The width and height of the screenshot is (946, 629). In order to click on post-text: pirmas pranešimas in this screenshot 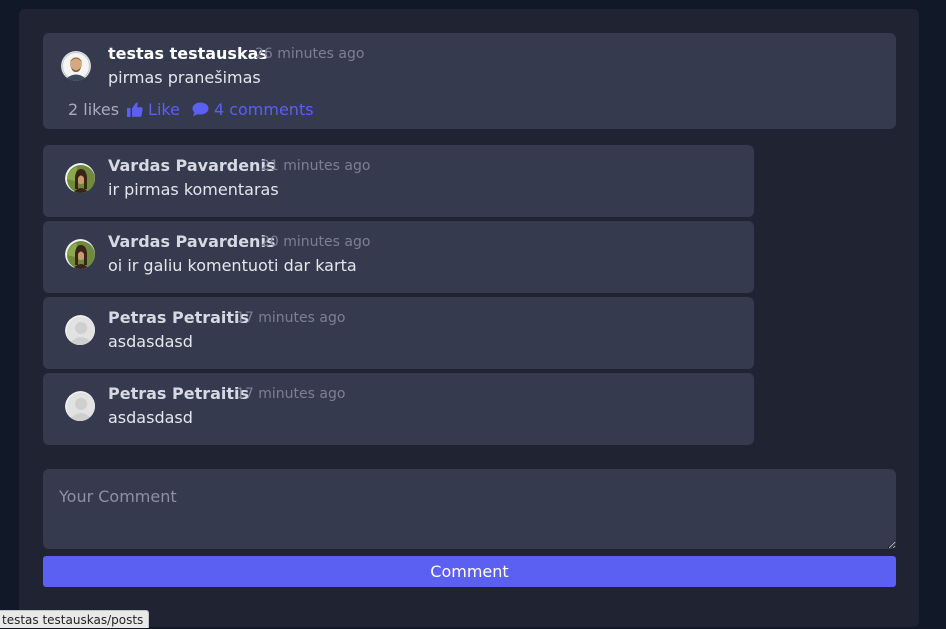, I will do `click(184, 77)`.